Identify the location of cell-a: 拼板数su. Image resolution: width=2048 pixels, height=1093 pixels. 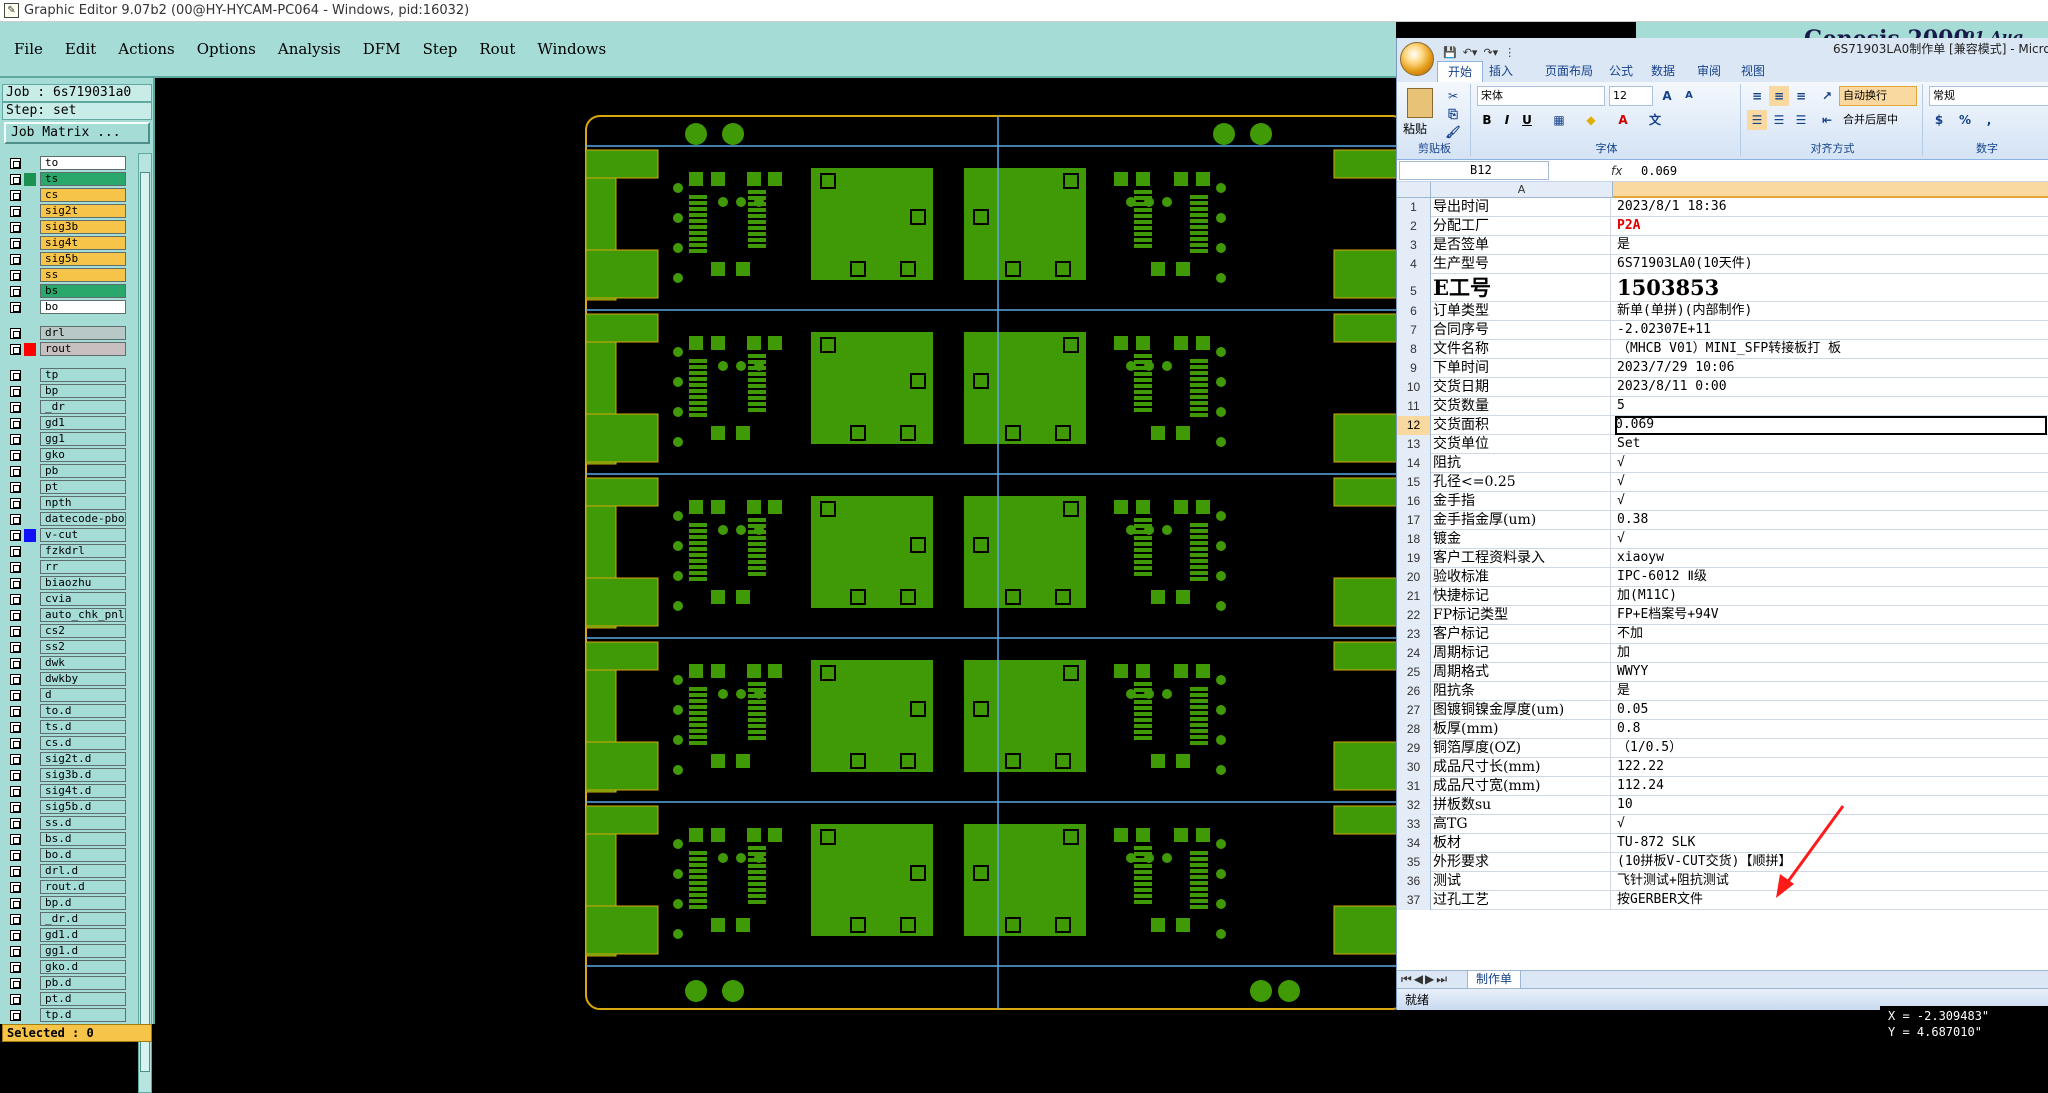
(1522, 805).